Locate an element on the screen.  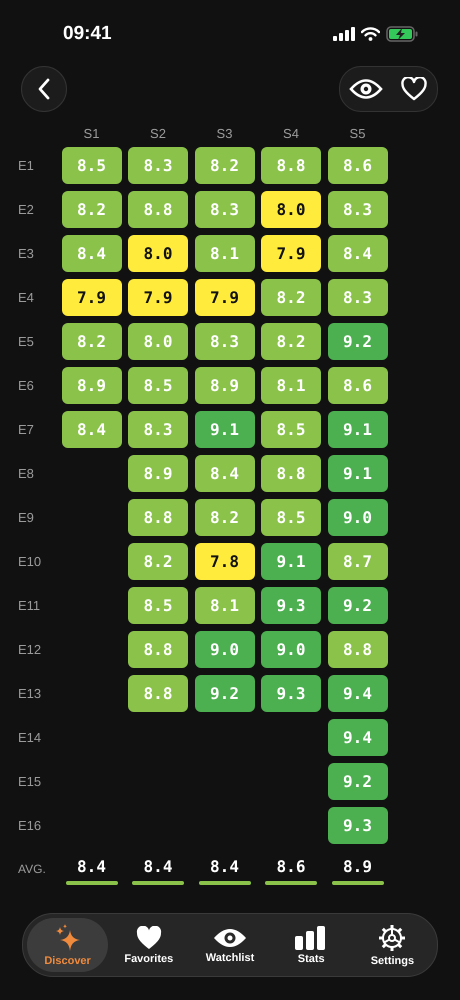
episode-label: E3 is located at coordinates (26, 253).